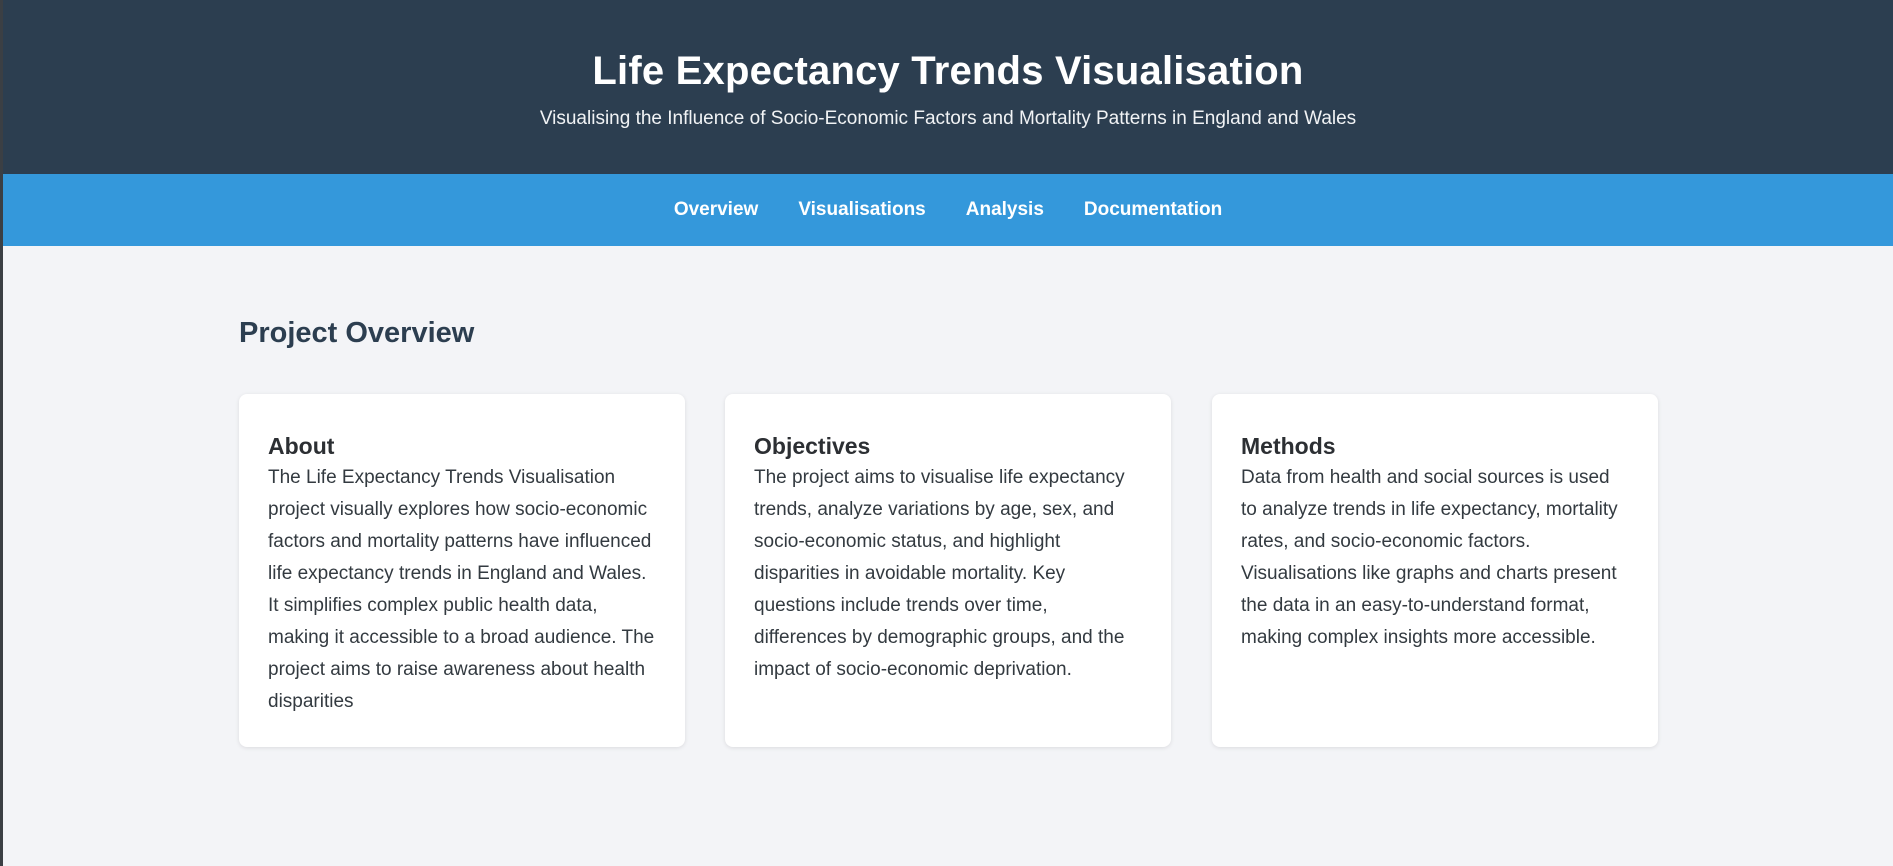 This screenshot has height=866, width=1893. Describe the element at coordinates (357, 333) in the screenshot. I see `section-title: Project Overview` at that location.